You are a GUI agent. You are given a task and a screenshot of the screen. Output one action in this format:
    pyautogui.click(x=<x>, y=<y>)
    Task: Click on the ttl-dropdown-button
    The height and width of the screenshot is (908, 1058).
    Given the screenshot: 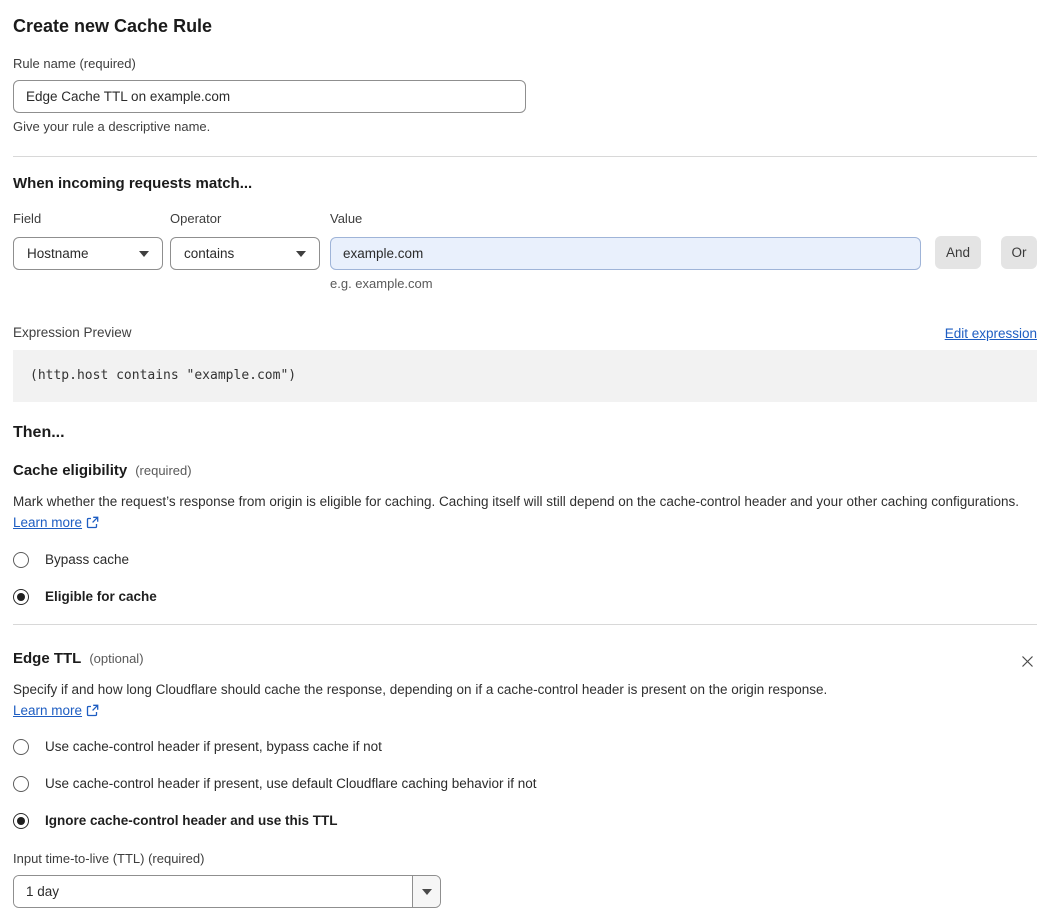 What is the action you would take?
    pyautogui.click(x=426, y=891)
    